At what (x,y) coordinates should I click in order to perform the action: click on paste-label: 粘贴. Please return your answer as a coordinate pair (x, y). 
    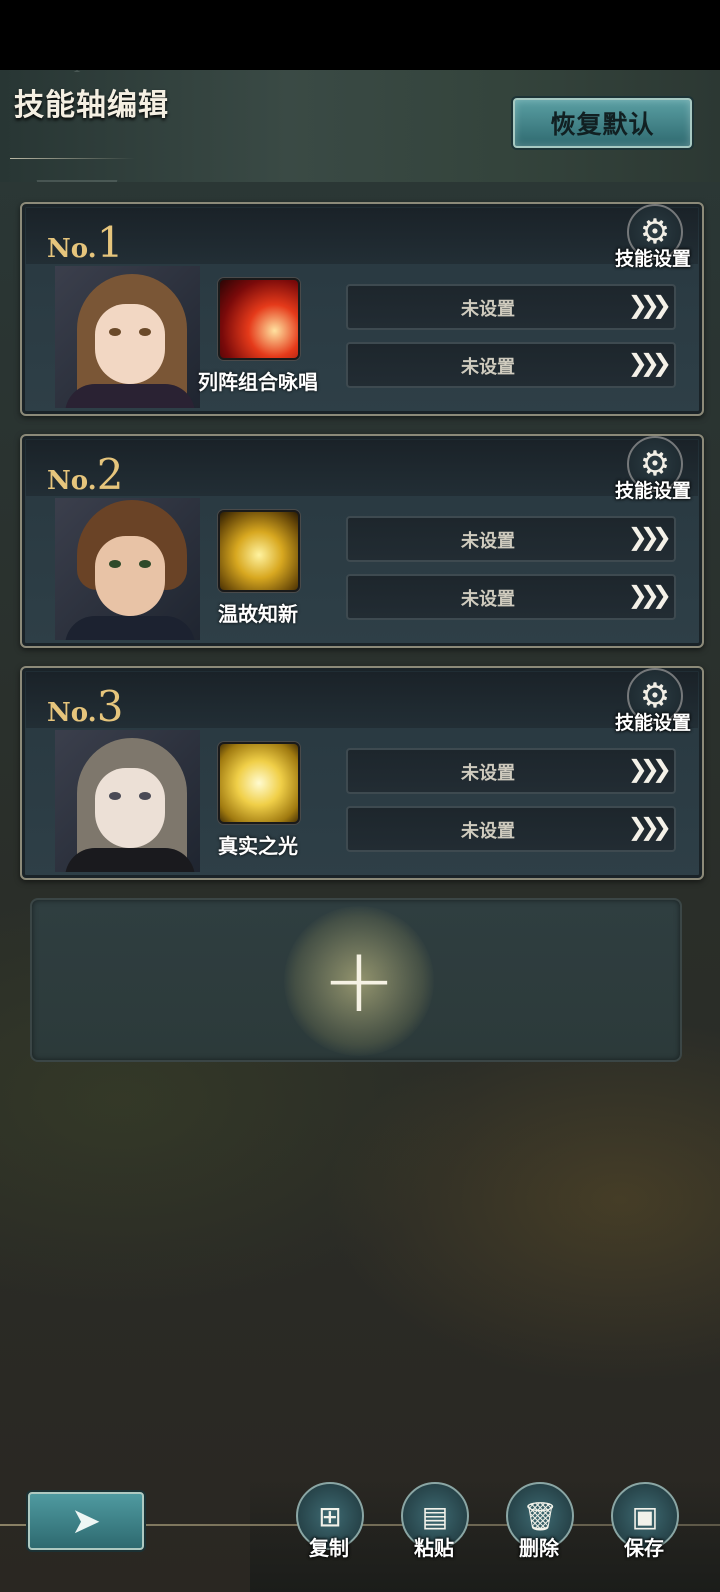
    Looking at the image, I should click on (434, 1548).